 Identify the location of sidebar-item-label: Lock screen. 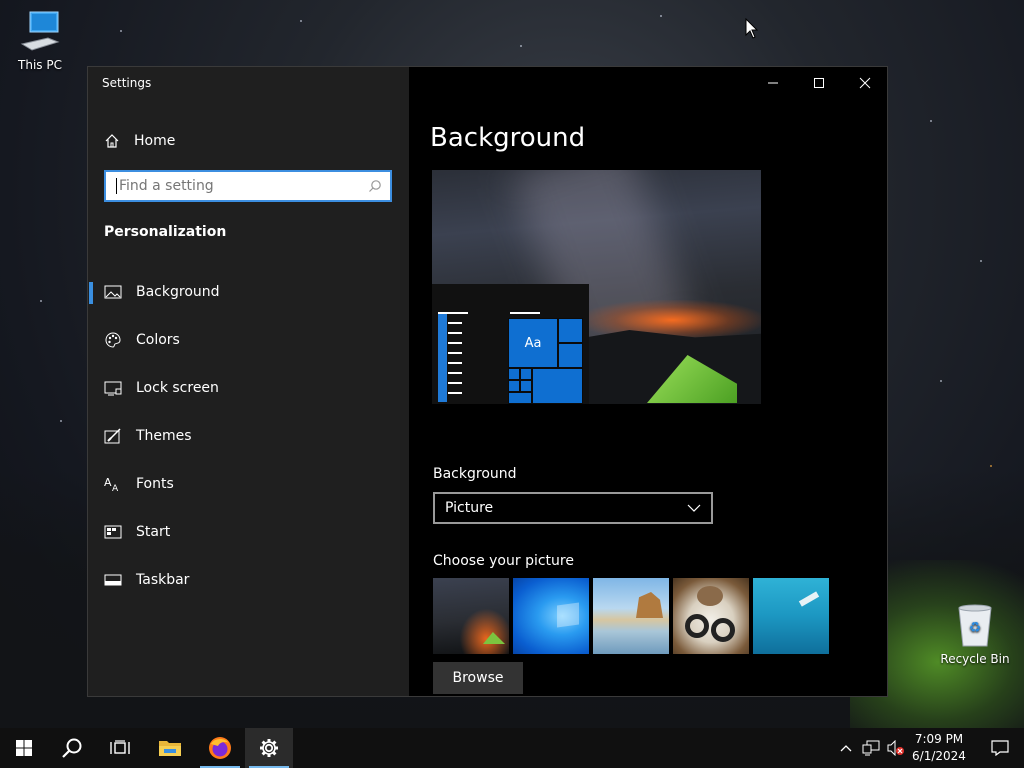
(177, 388).